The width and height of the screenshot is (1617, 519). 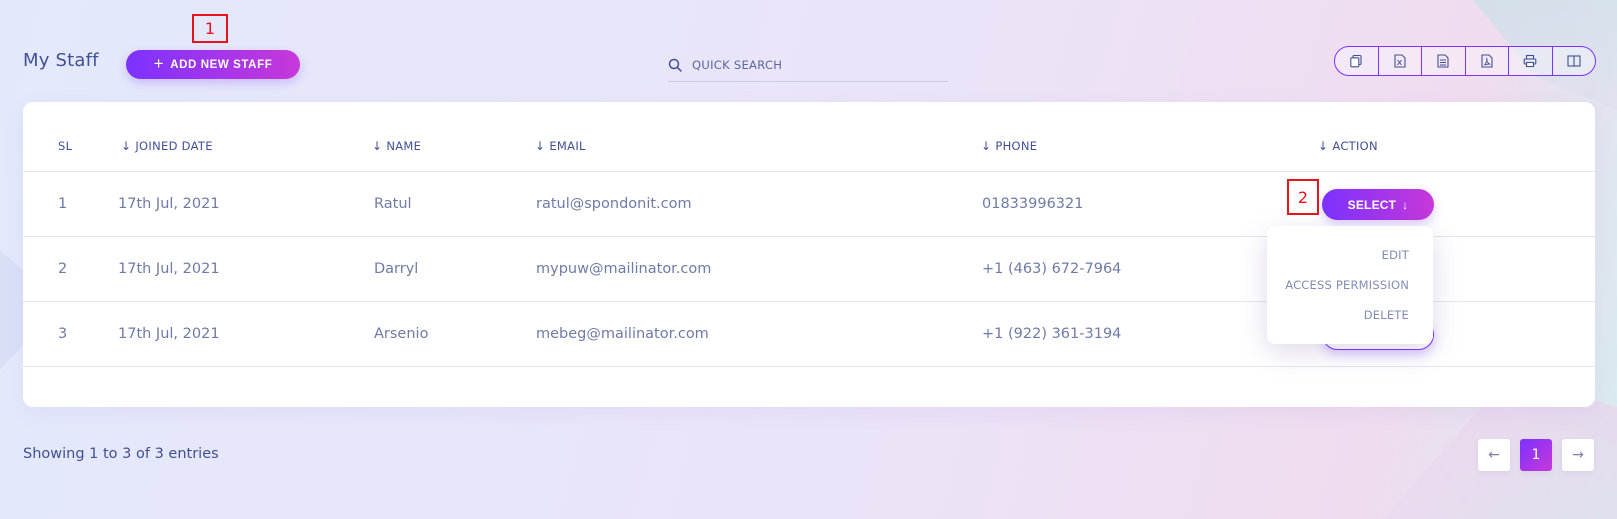 I want to click on action-dropdown-menu: EDIT ACCESS PERMISSION DELETE, so click(x=1350, y=285).